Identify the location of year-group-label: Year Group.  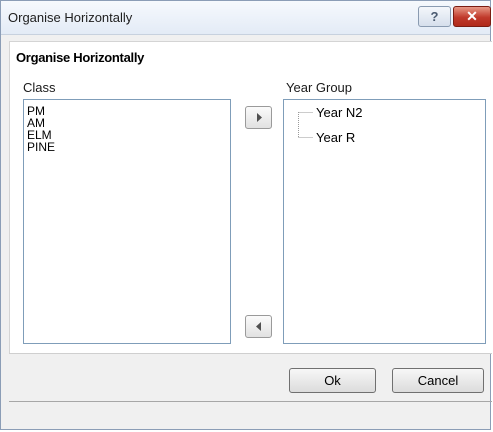
(319, 87).